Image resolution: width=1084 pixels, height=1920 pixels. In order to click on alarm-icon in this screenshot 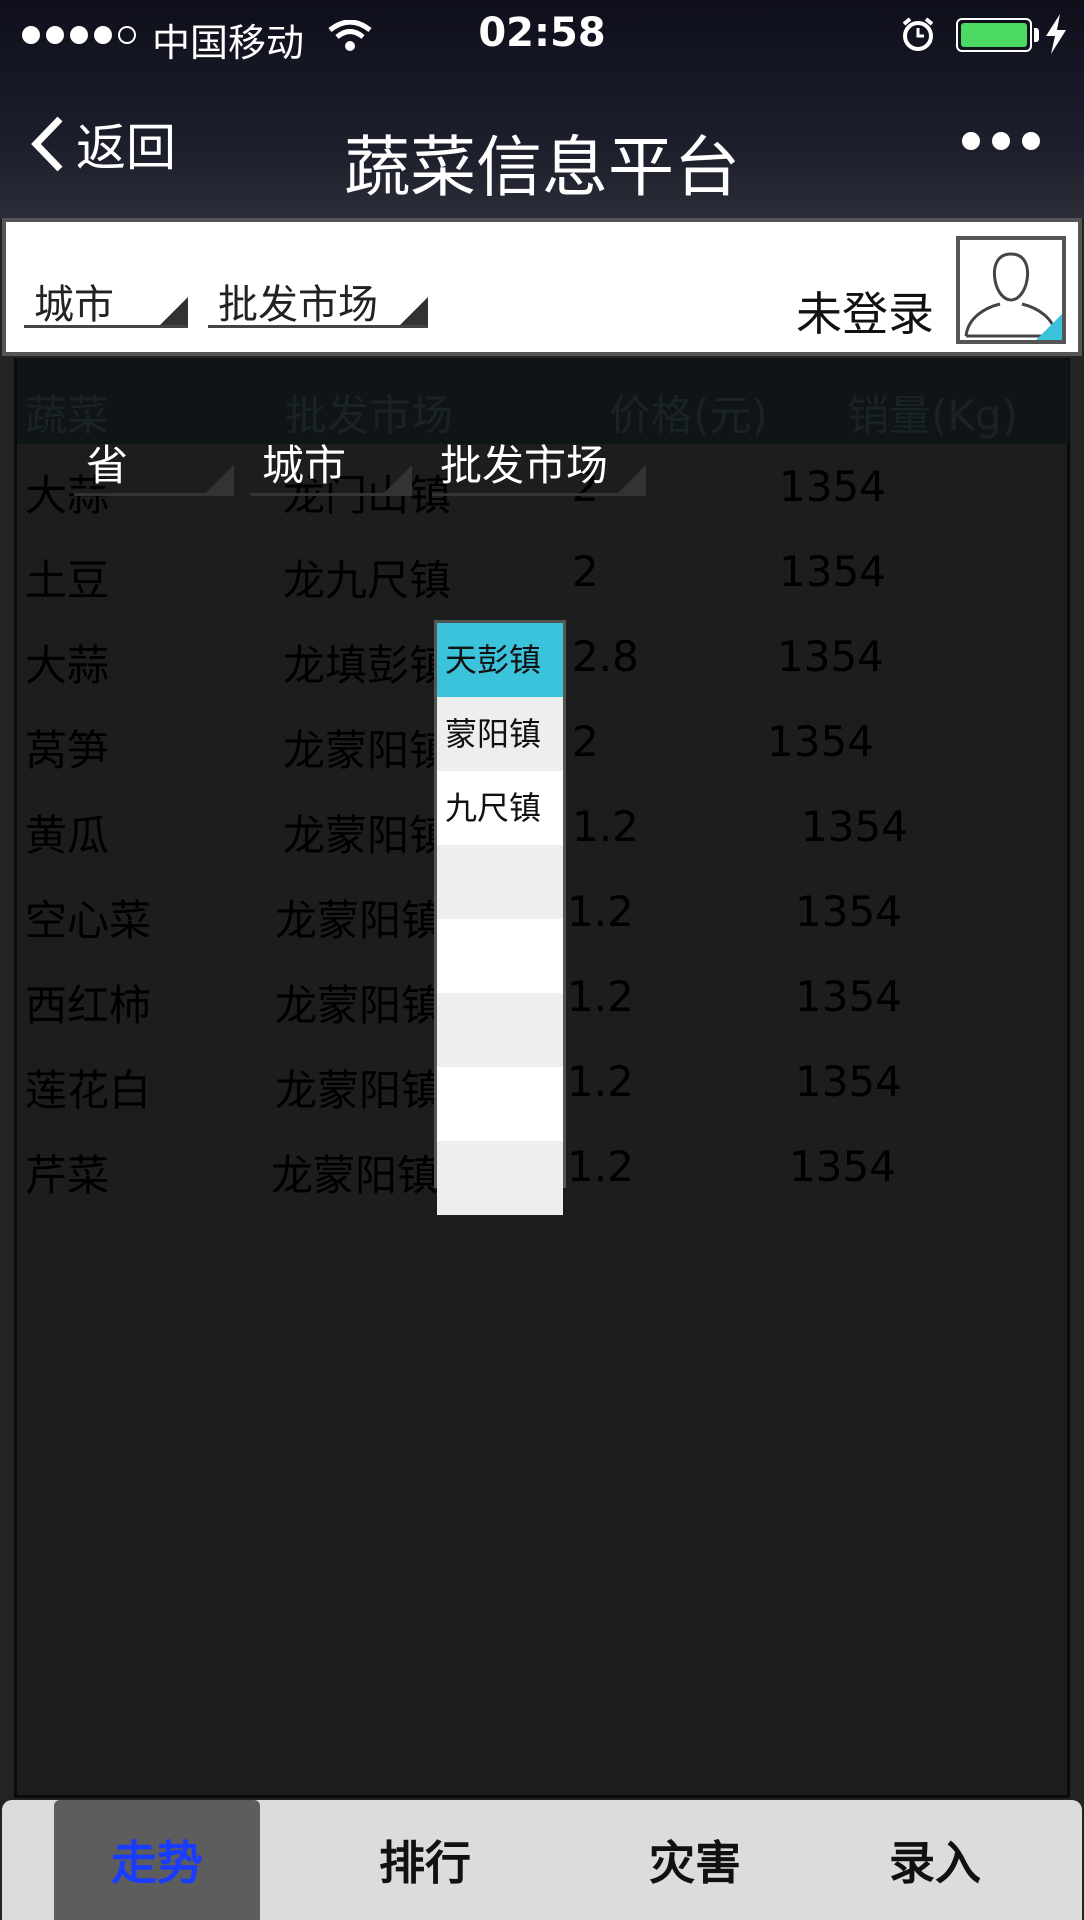, I will do `click(918, 34)`.